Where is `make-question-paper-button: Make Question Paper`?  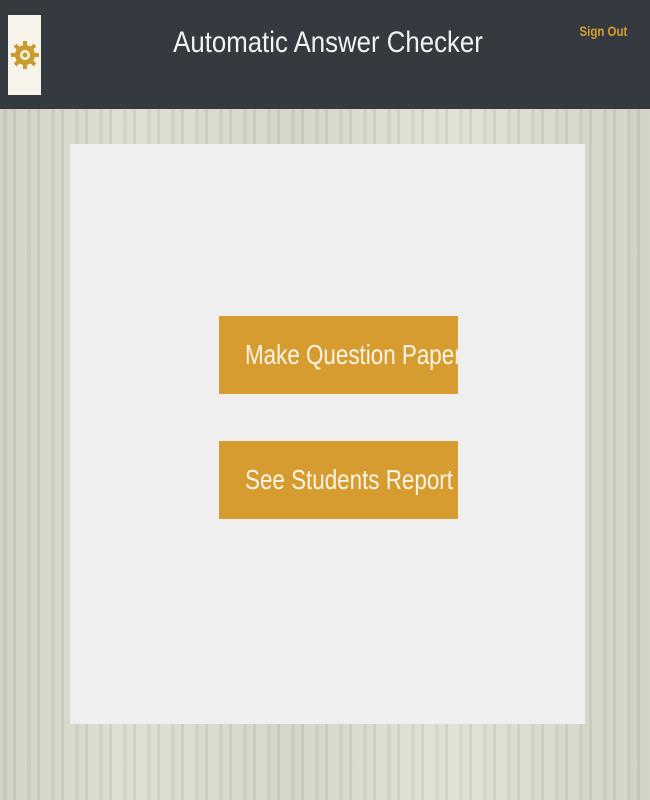
make-question-paper-button: Make Question Paper is located at coordinates (338, 355).